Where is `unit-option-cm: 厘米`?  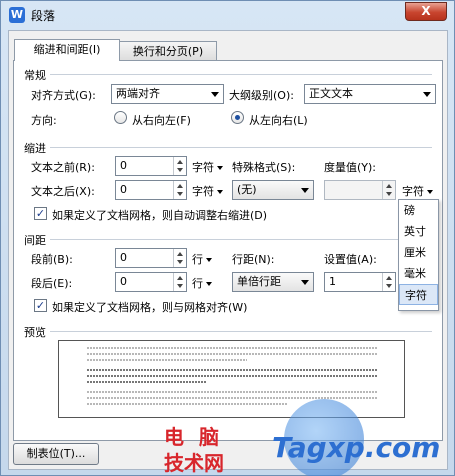 unit-option-cm: 厘米 is located at coordinates (418, 252).